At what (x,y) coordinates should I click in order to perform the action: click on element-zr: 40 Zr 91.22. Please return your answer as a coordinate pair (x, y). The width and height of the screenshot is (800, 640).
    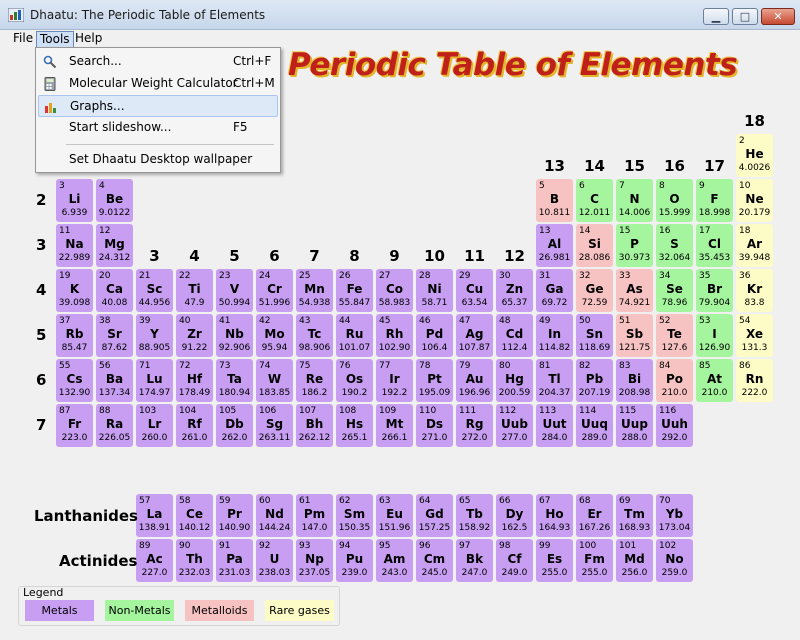
    Looking at the image, I should click on (194, 335).